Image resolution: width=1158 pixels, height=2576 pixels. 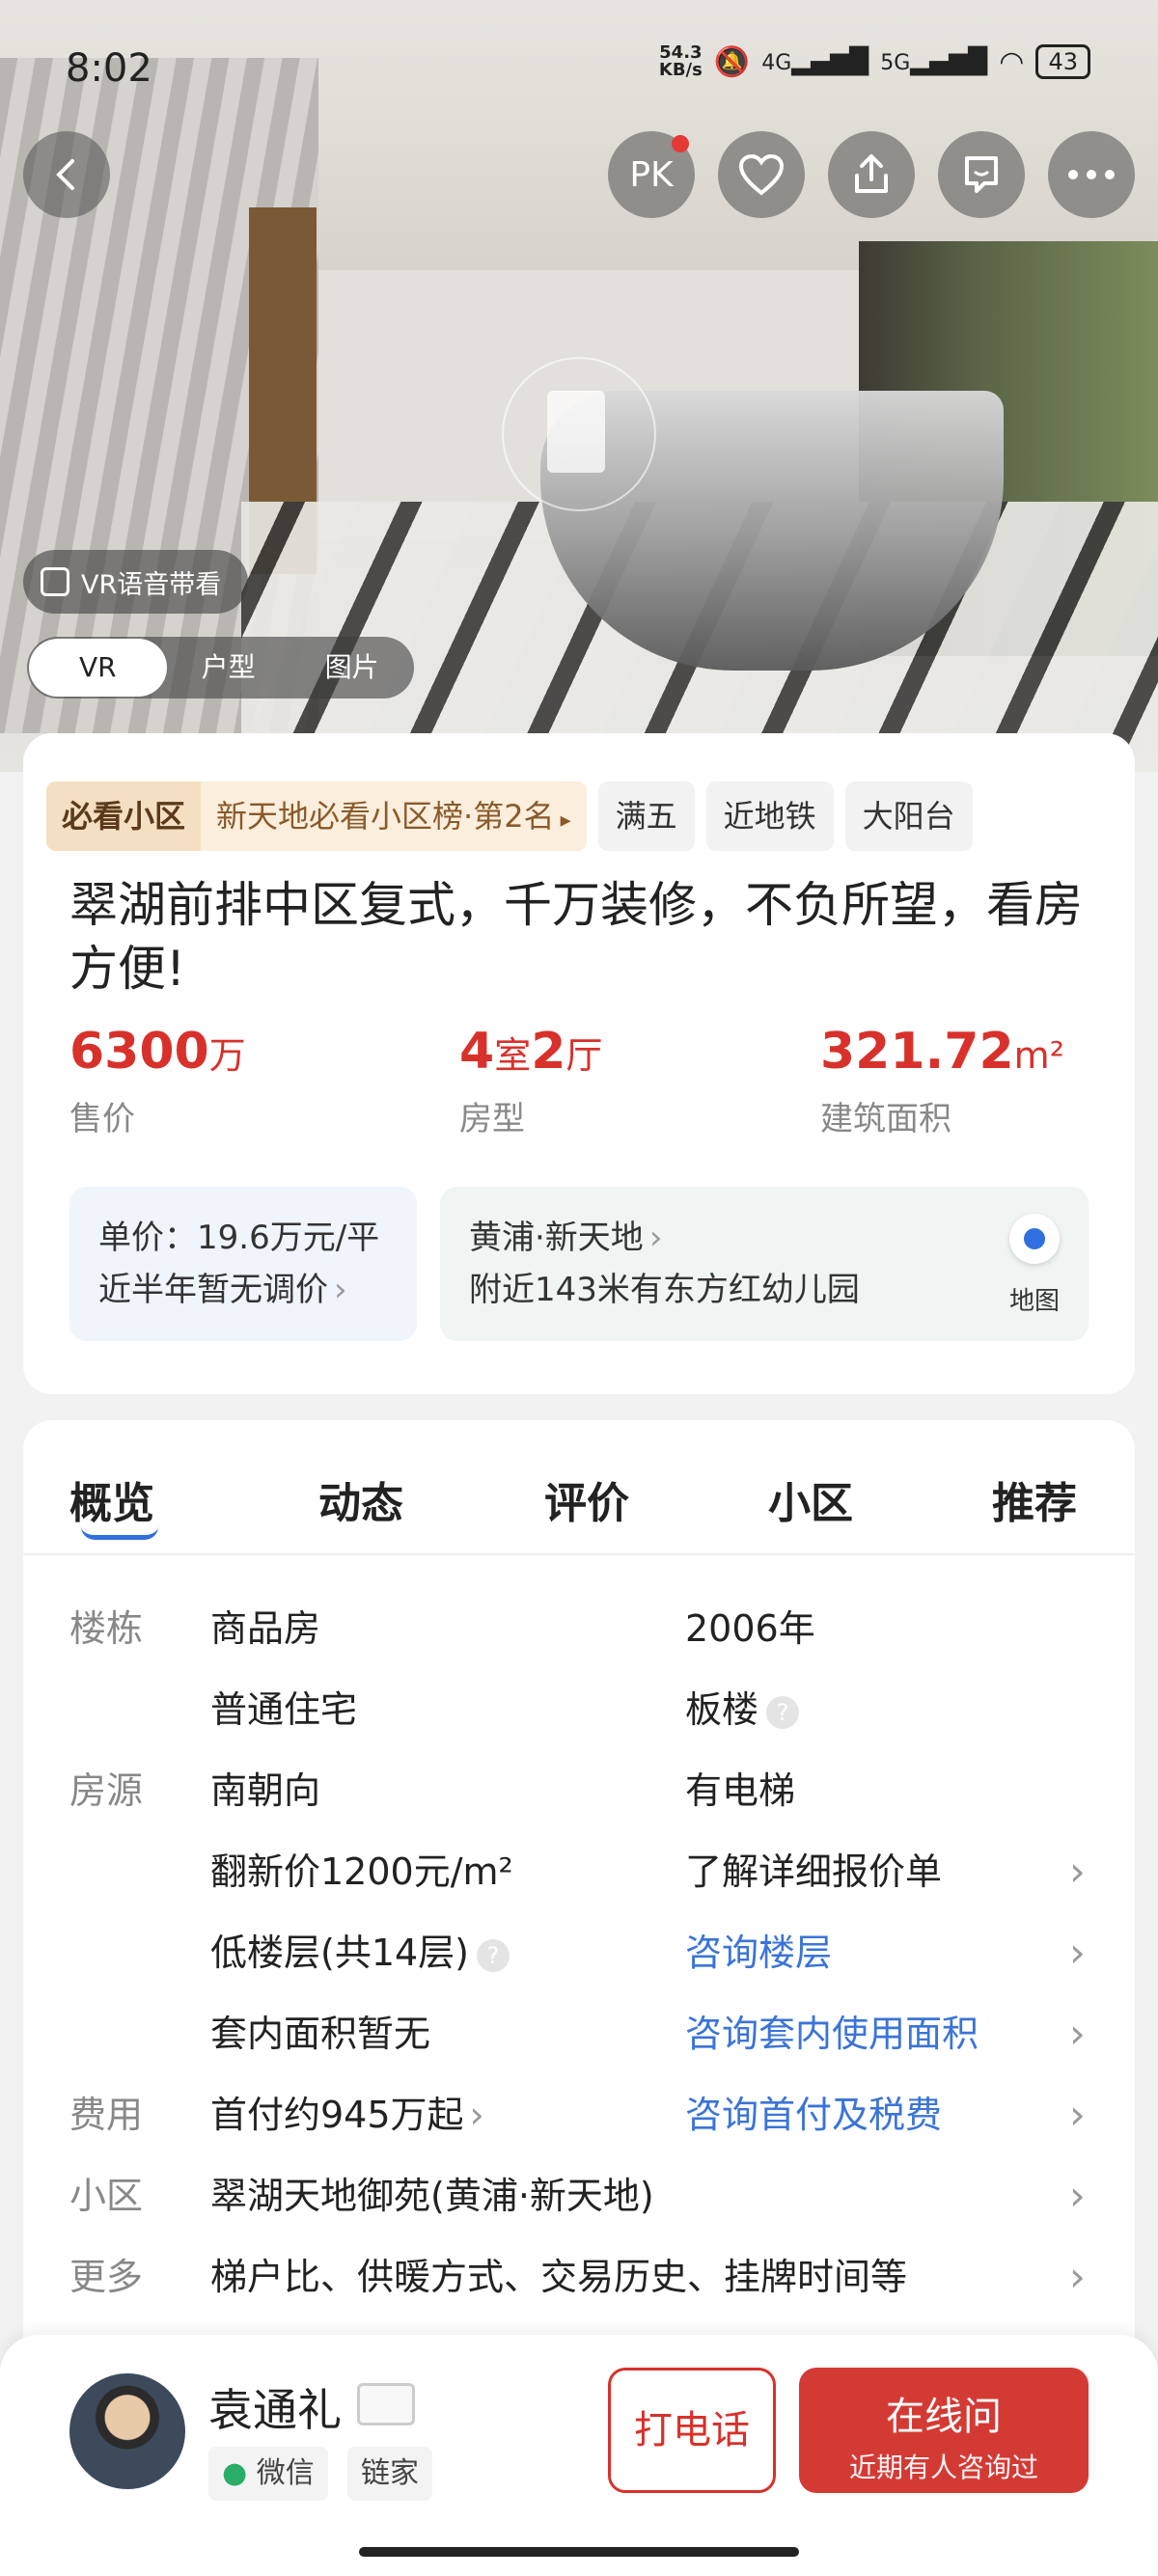 I want to click on chat-bubble-icon, so click(x=981, y=174).